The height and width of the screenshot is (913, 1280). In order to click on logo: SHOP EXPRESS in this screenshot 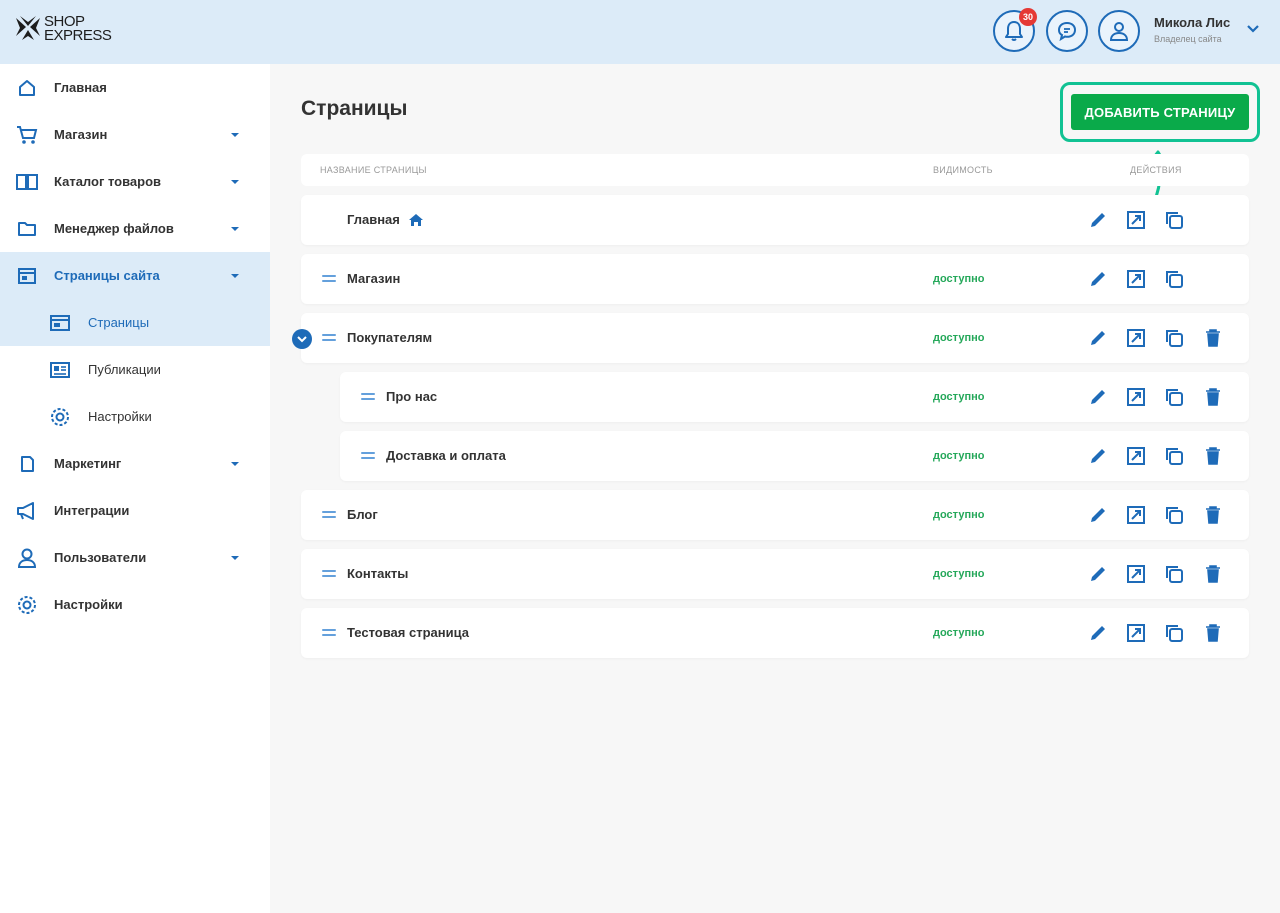, I will do `click(63, 29)`.